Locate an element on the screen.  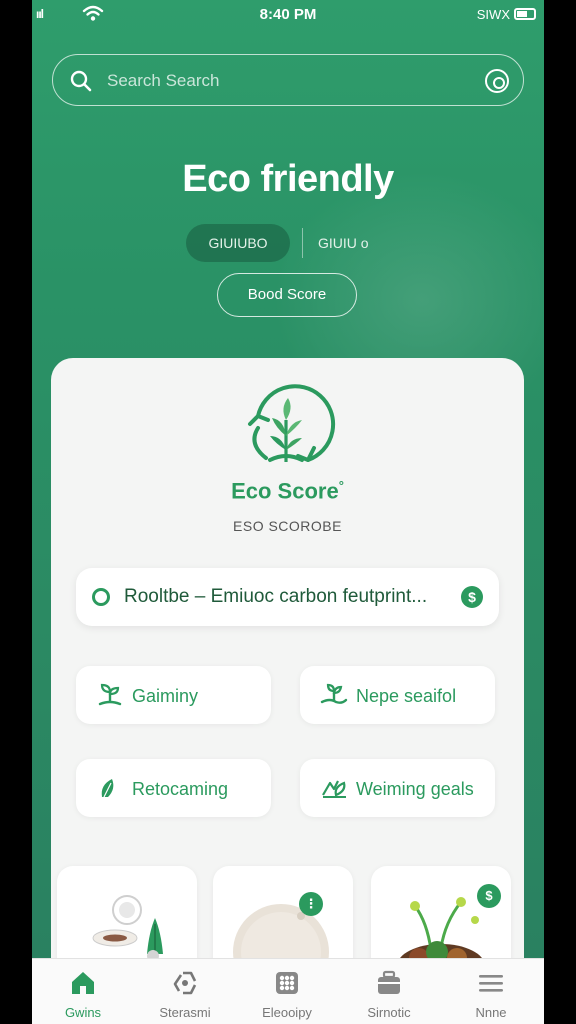
tab-eleooipy: Eleooipy is located at coordinates (287, 991).